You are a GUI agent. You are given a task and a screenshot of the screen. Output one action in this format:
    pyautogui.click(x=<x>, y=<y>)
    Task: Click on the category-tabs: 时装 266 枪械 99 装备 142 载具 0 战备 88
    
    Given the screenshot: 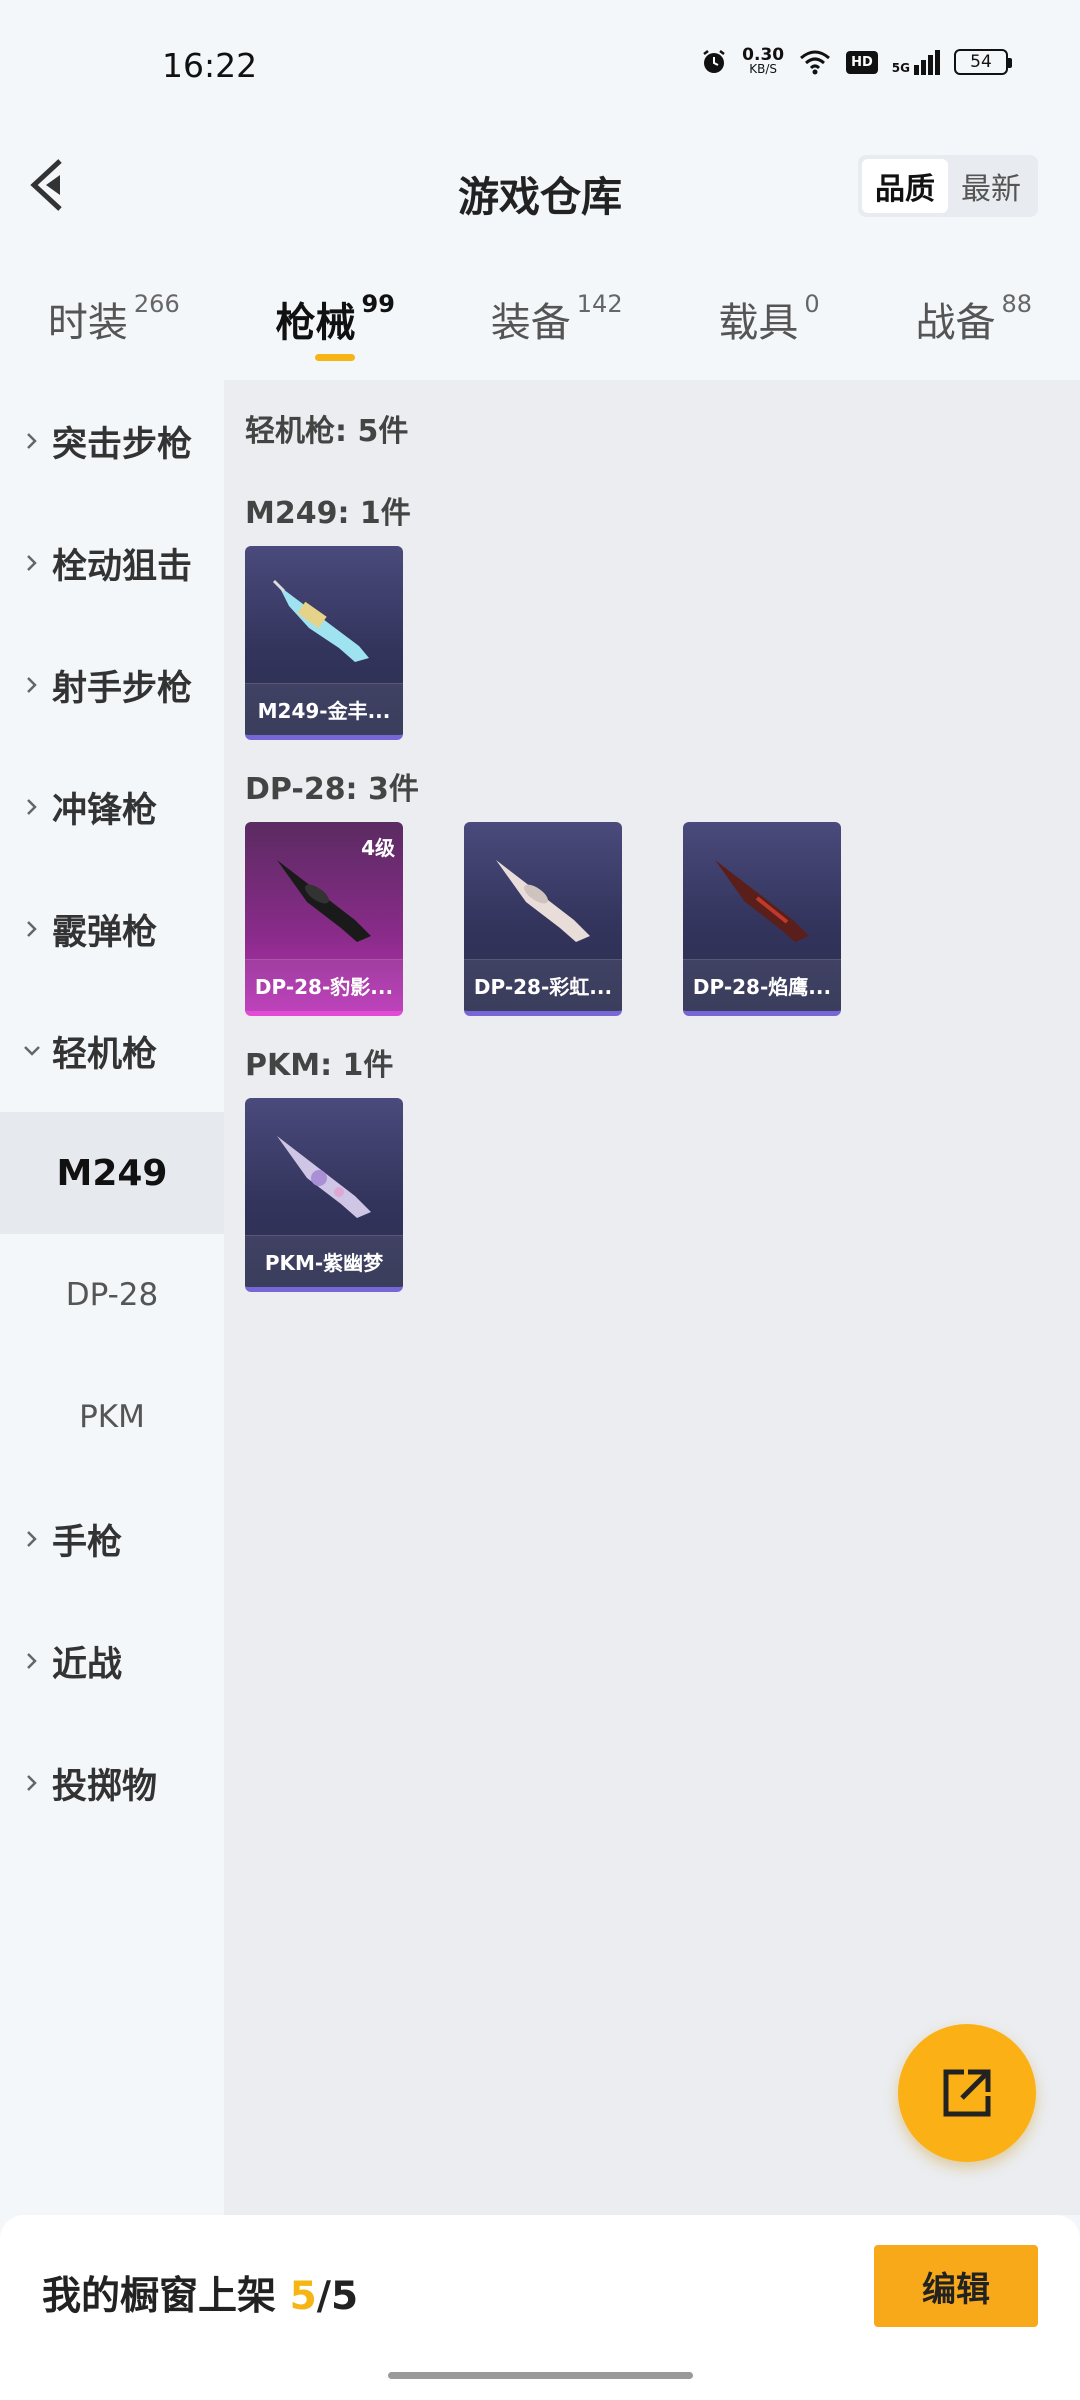 What is the action you would take?
    pyautogui.click(x=540, y=320)
    